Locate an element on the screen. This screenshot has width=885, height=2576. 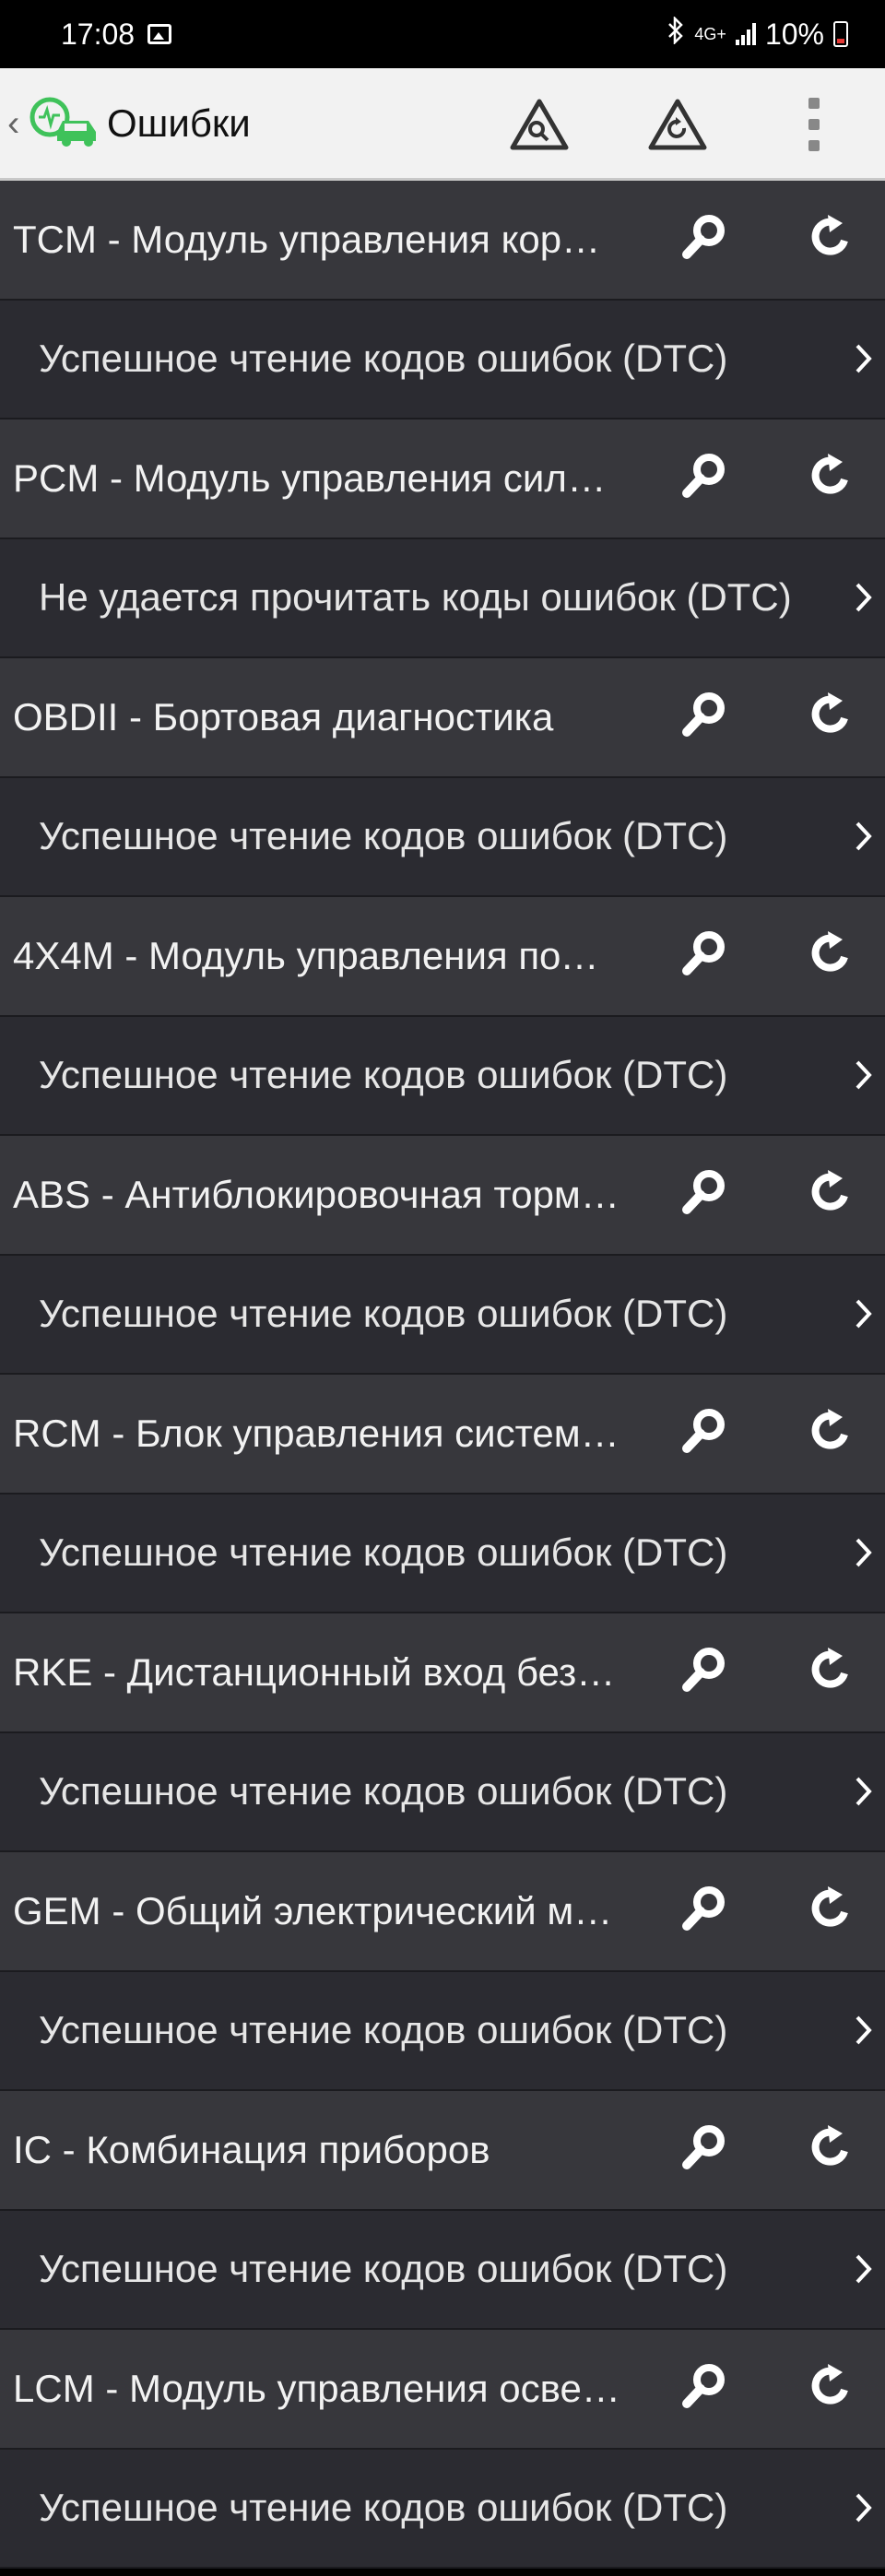
back-icon: ‹ is located at coordinates (17, 123).